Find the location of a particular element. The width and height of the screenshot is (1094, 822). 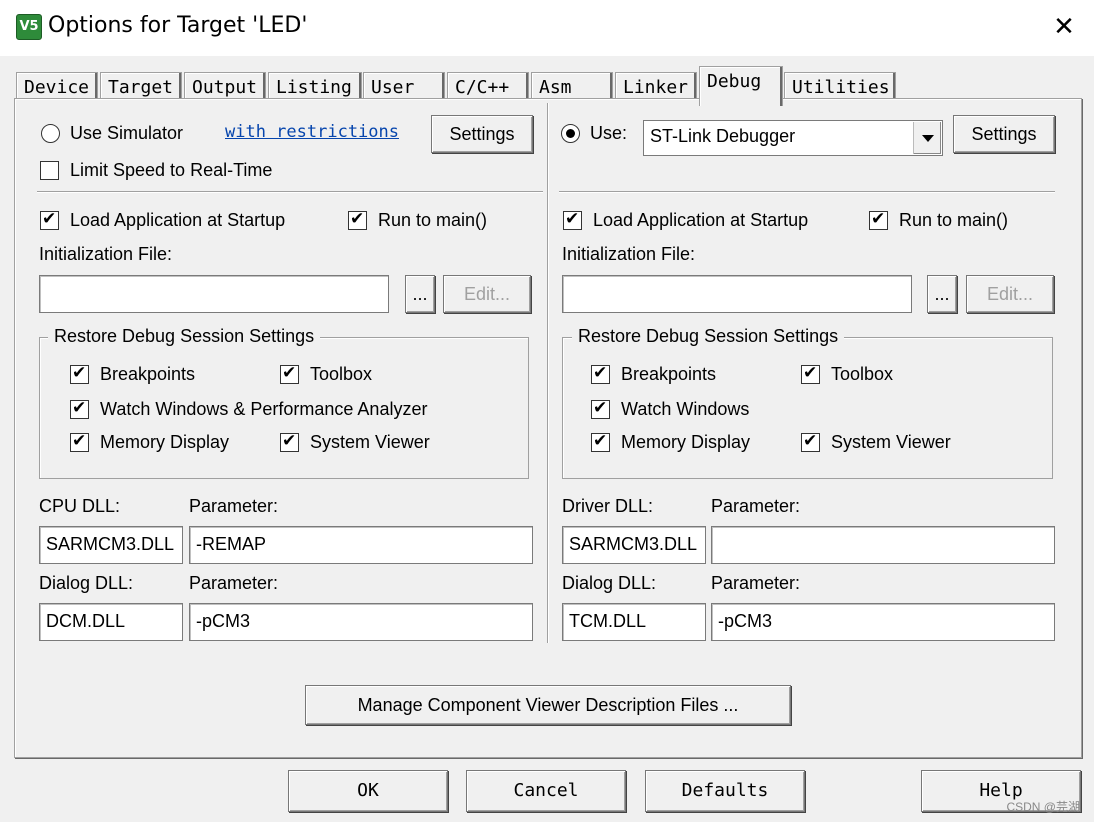

right-toolbox-label: Toolbox is located at coordinates (862, 374).